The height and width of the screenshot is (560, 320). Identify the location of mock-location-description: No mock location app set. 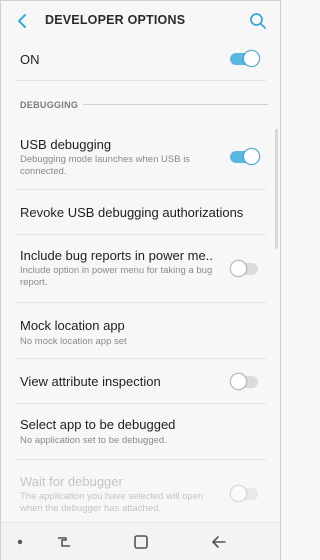
(73, 341).